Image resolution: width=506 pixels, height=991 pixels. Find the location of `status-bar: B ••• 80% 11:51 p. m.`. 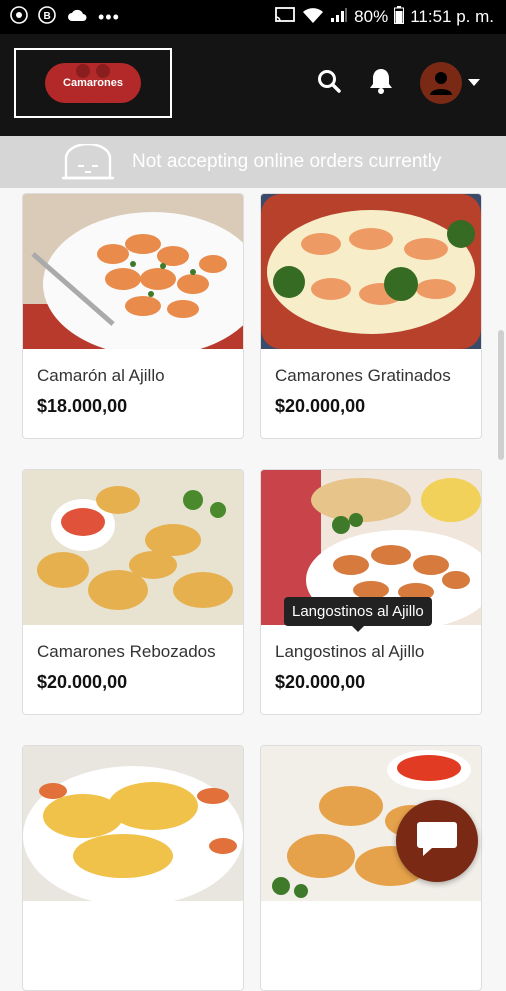

status-bar: B ••• 80% 11:51 p. m. is located at coordinates (253, 17).